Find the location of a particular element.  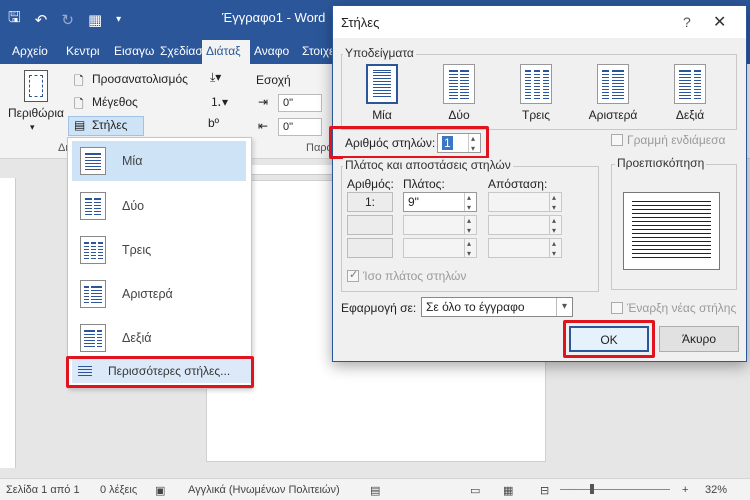

close-icon: ✕ is located at coordinates (719, 22).